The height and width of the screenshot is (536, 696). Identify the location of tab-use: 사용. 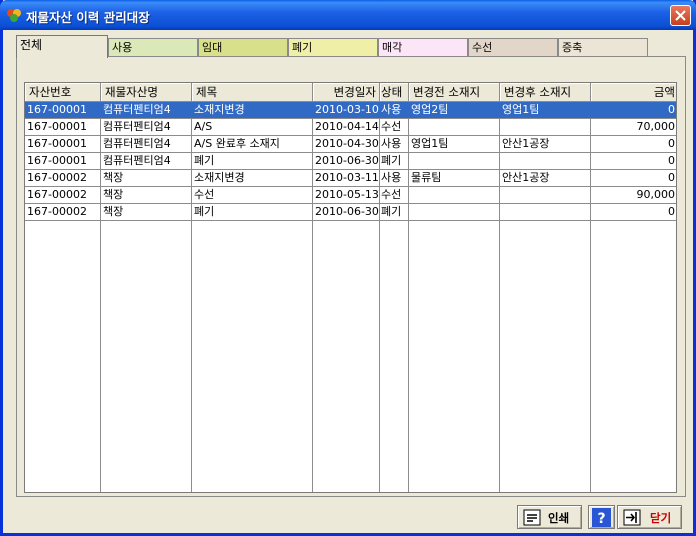
(153, 47).